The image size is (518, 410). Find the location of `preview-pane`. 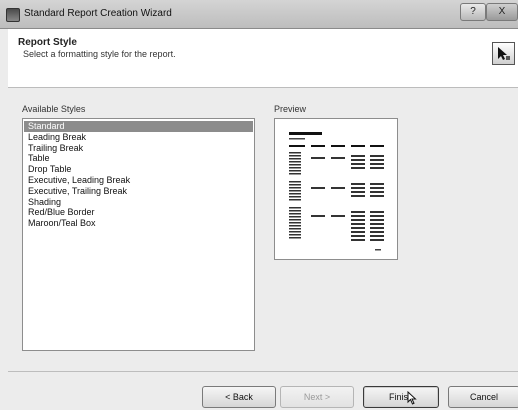

preview-pane is located at coordinates (336, 189).